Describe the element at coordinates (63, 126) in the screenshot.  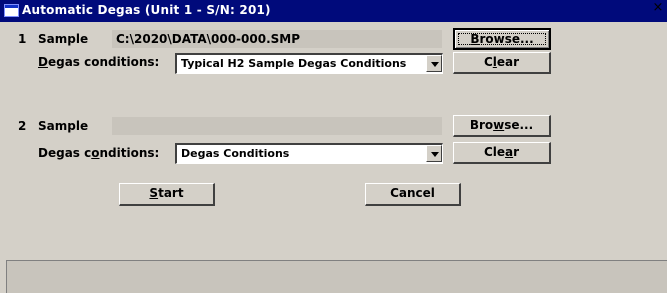
I see `sample-2-label: Sample` at that location.